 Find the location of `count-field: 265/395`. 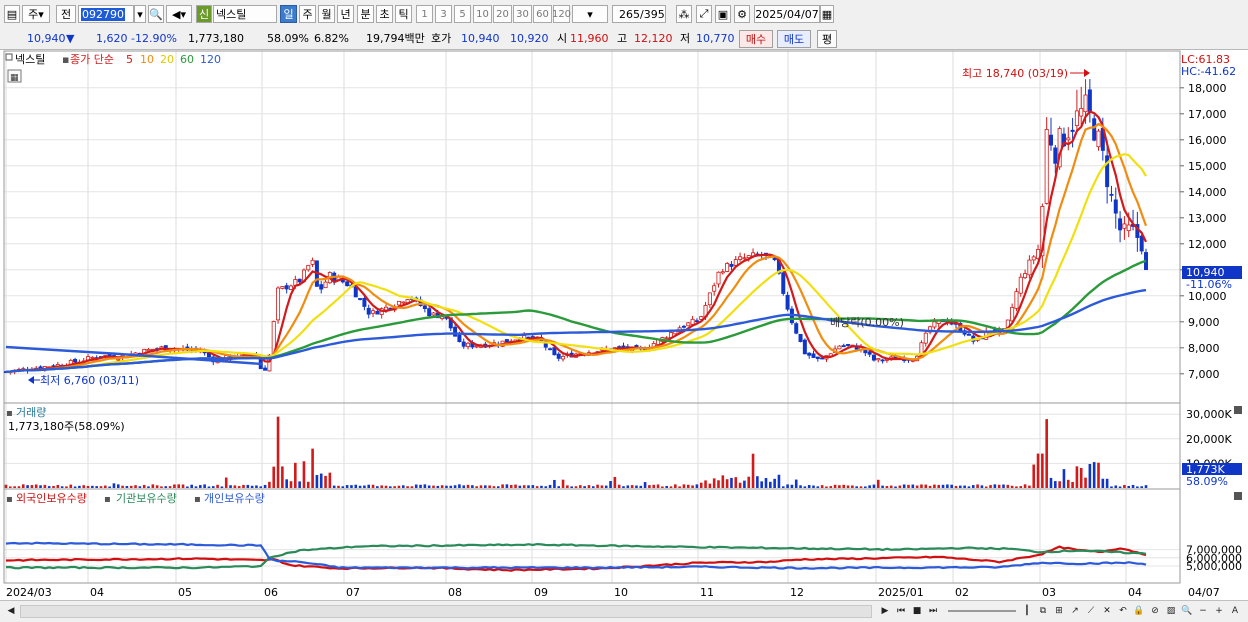

count-field: 265/395 is located at coordinates (639, 14).